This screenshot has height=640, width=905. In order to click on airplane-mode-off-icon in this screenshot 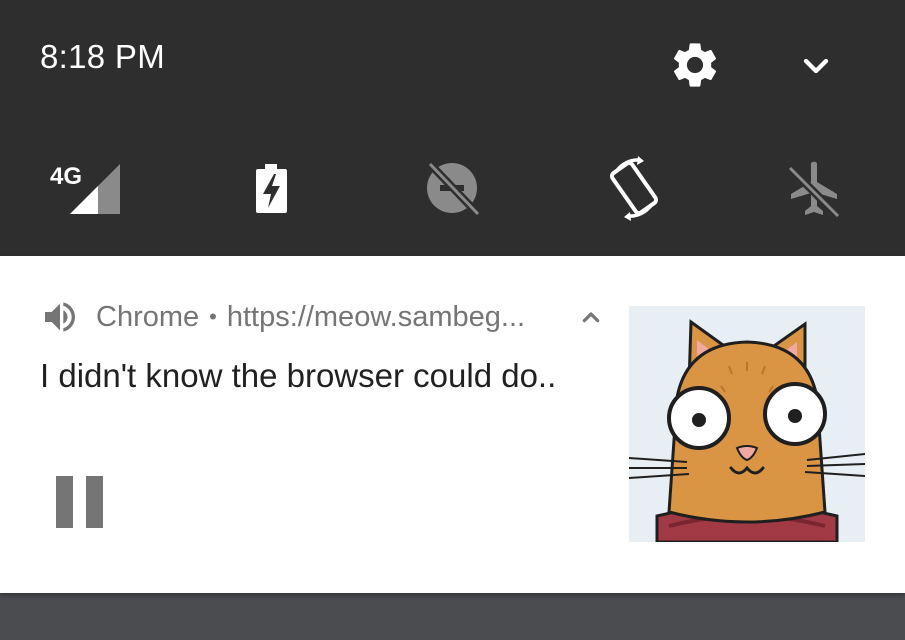, I will do `click(814, 190)`.